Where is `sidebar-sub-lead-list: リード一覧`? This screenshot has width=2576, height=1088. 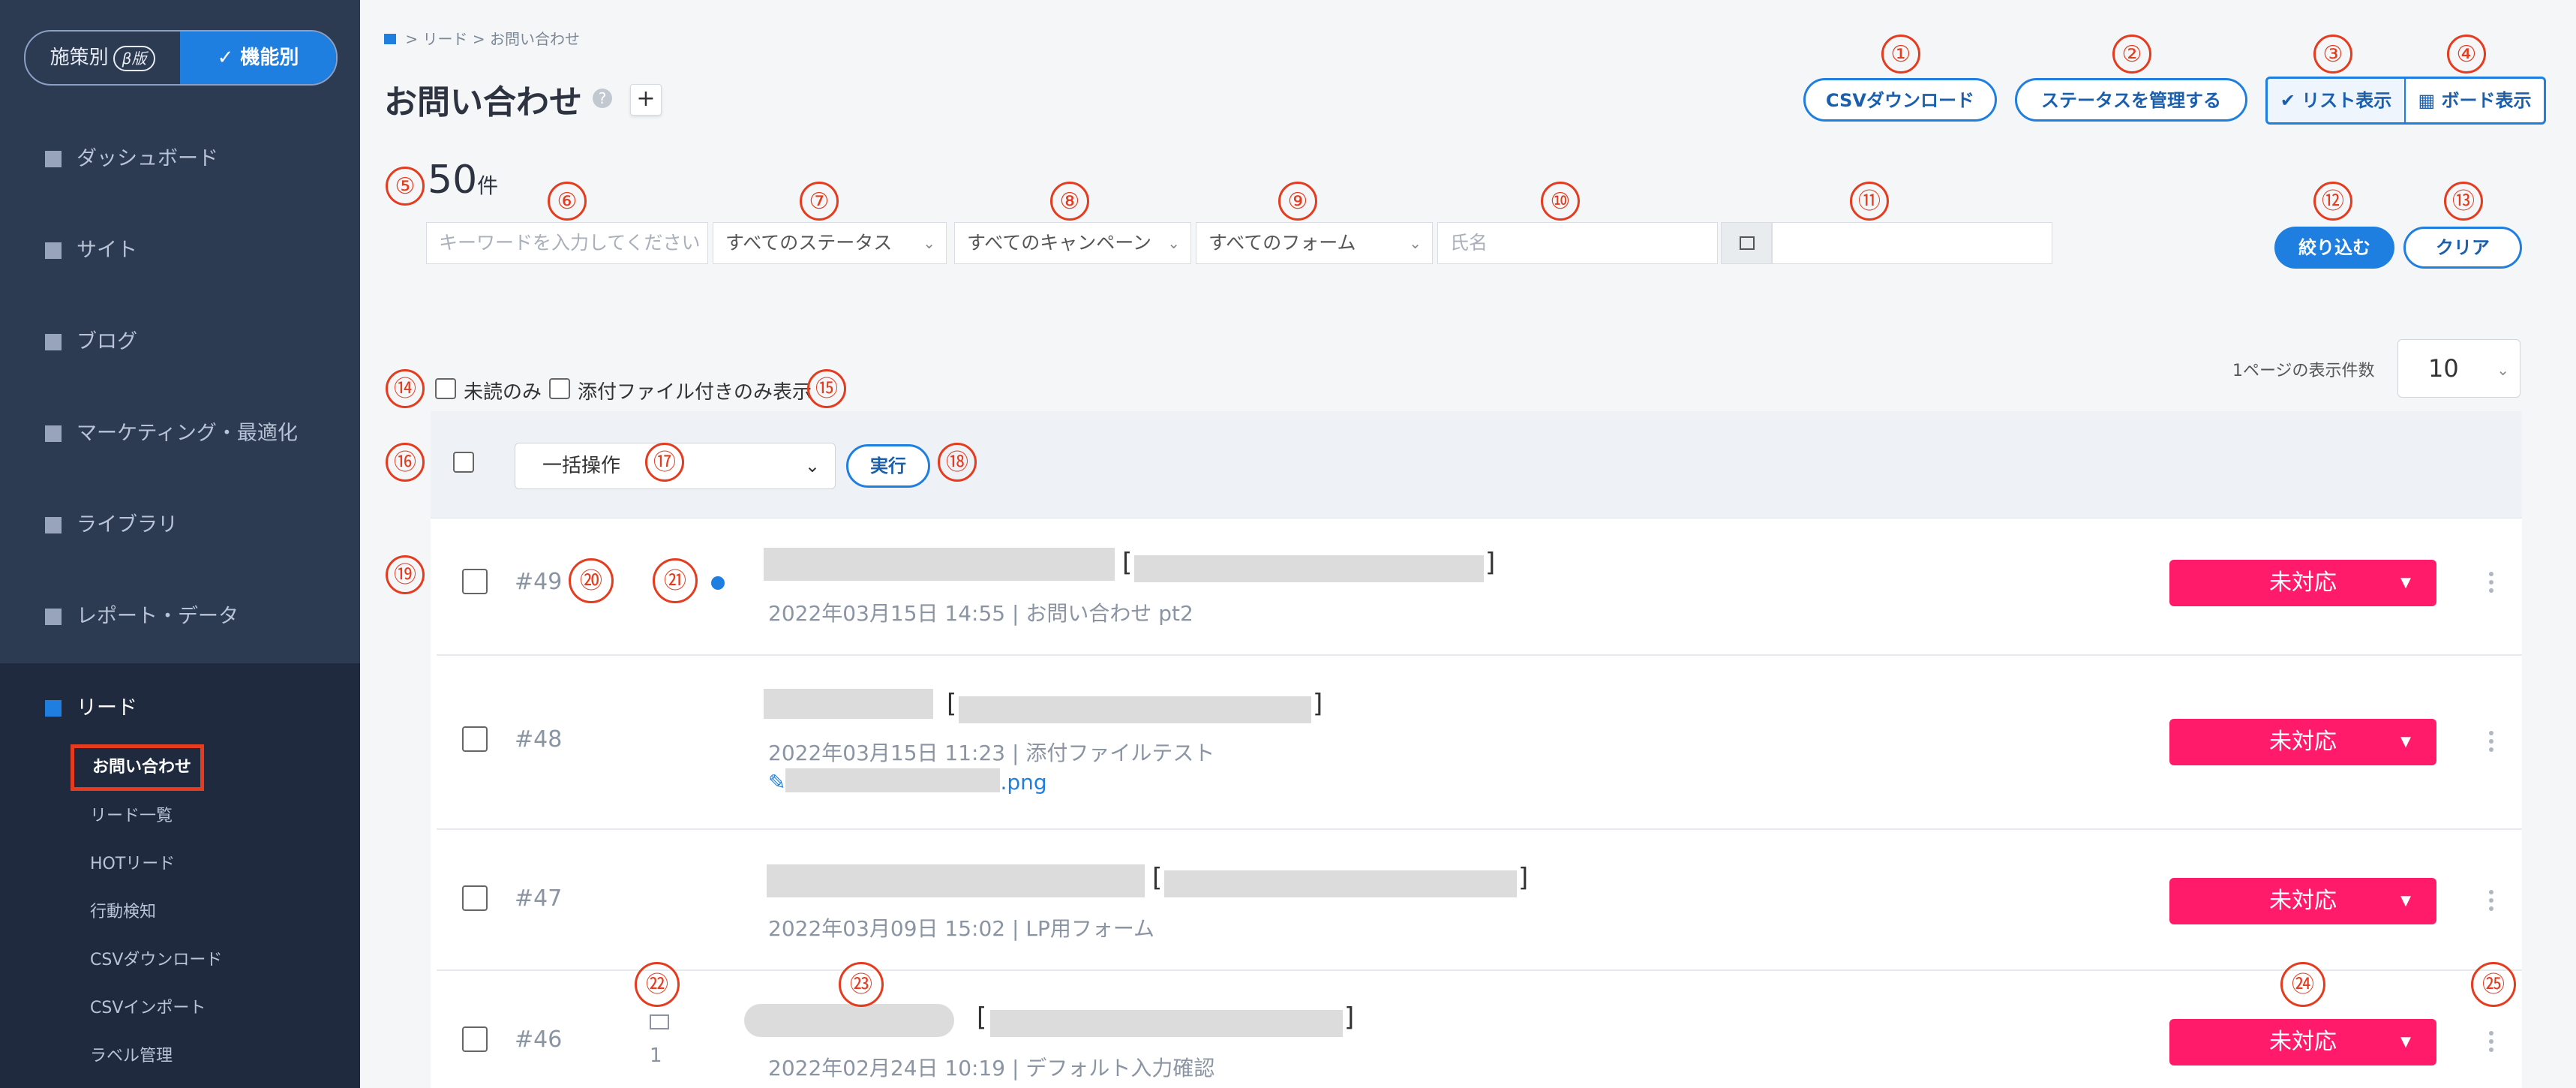
sidebar-sub-lead-list: リード一覧 is located at coordinates (131, 816).